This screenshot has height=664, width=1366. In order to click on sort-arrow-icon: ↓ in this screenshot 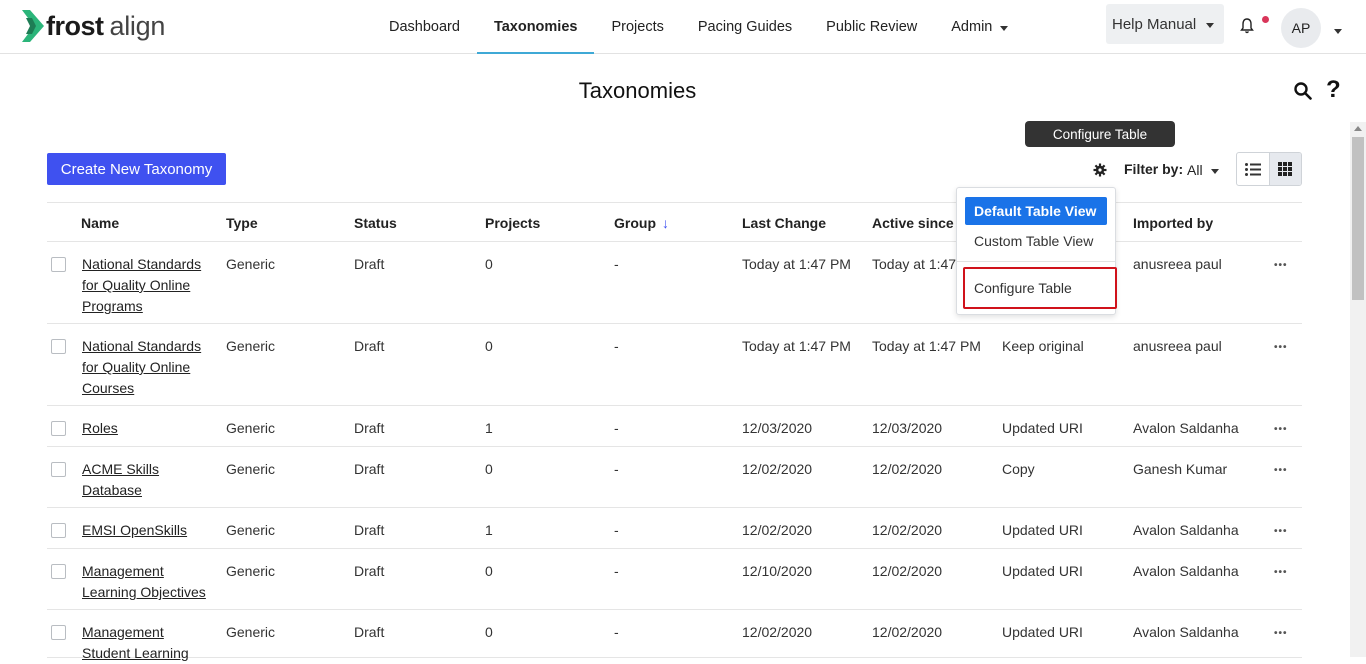, I will do `click(665, 223)`.